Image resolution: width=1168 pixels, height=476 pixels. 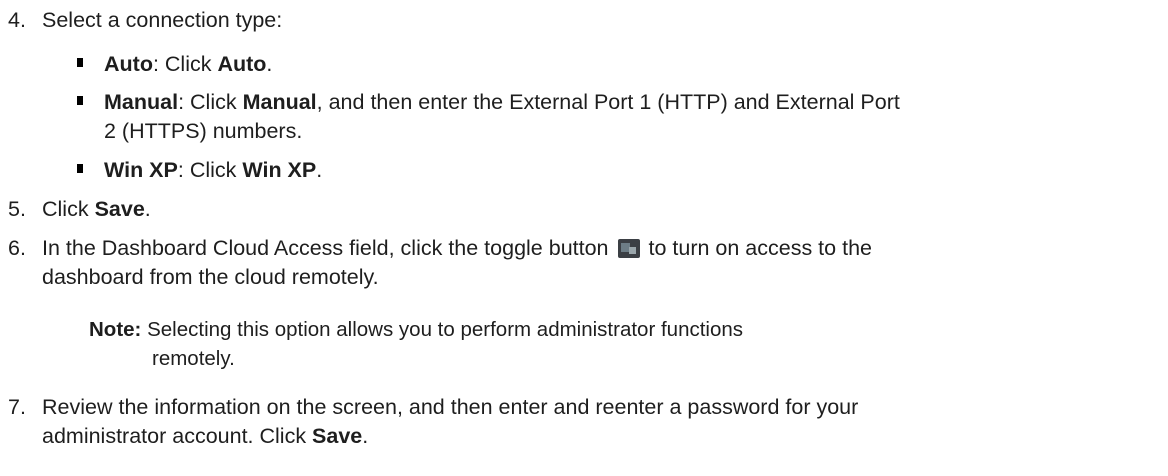 What do you see at coordinates (210, 277) in the screenshot?
I see `step-text-line2: dashboard from the cloud remotely.` at bounding box center [210, 277].